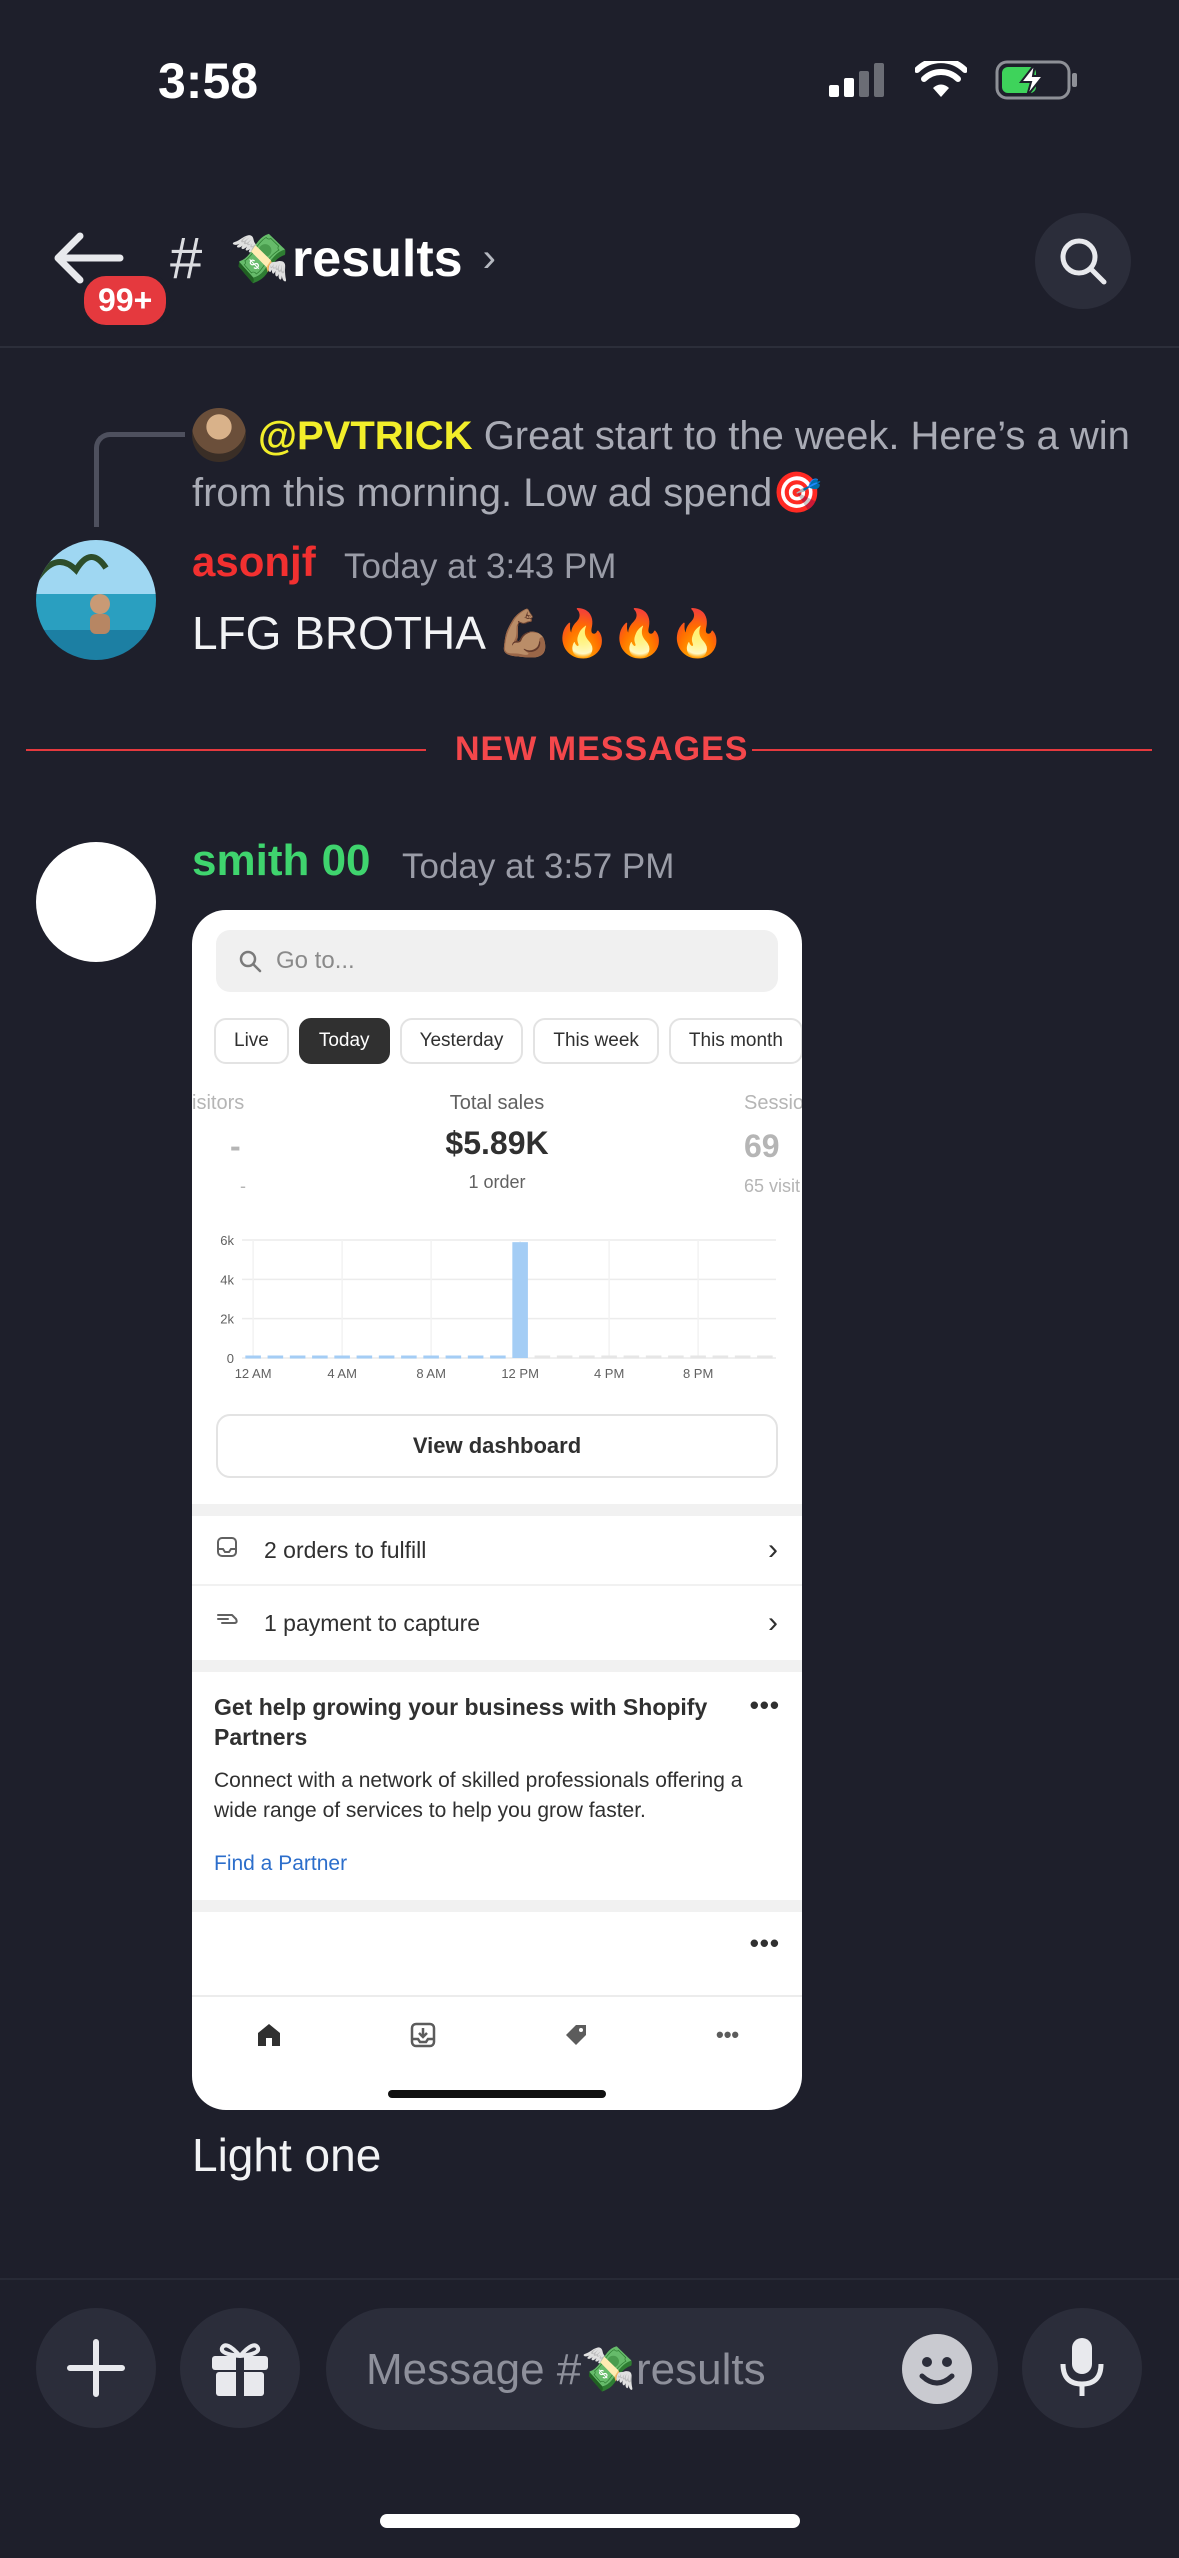 The height and width of the screenshot is (2558, 1179). I want to click on sales-bar-chart: 0 2k 4k 6k 12 AM 4 AM 8 AM 12 PM 4 PM 8 PM, so click(498, 1307).